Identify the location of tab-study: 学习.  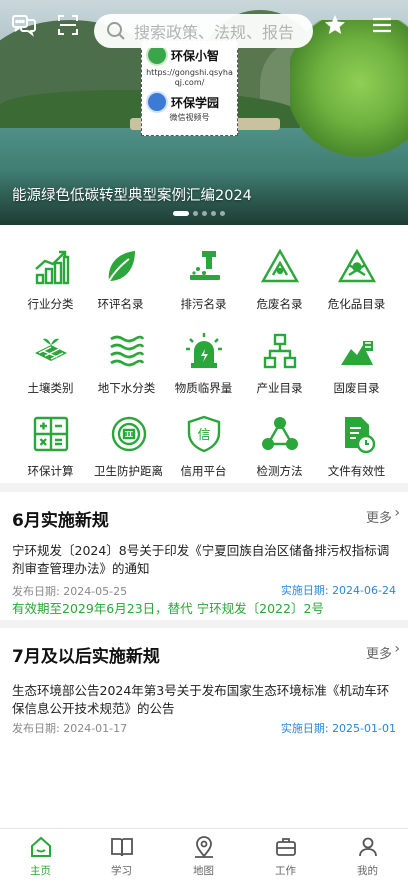
(121, 856).